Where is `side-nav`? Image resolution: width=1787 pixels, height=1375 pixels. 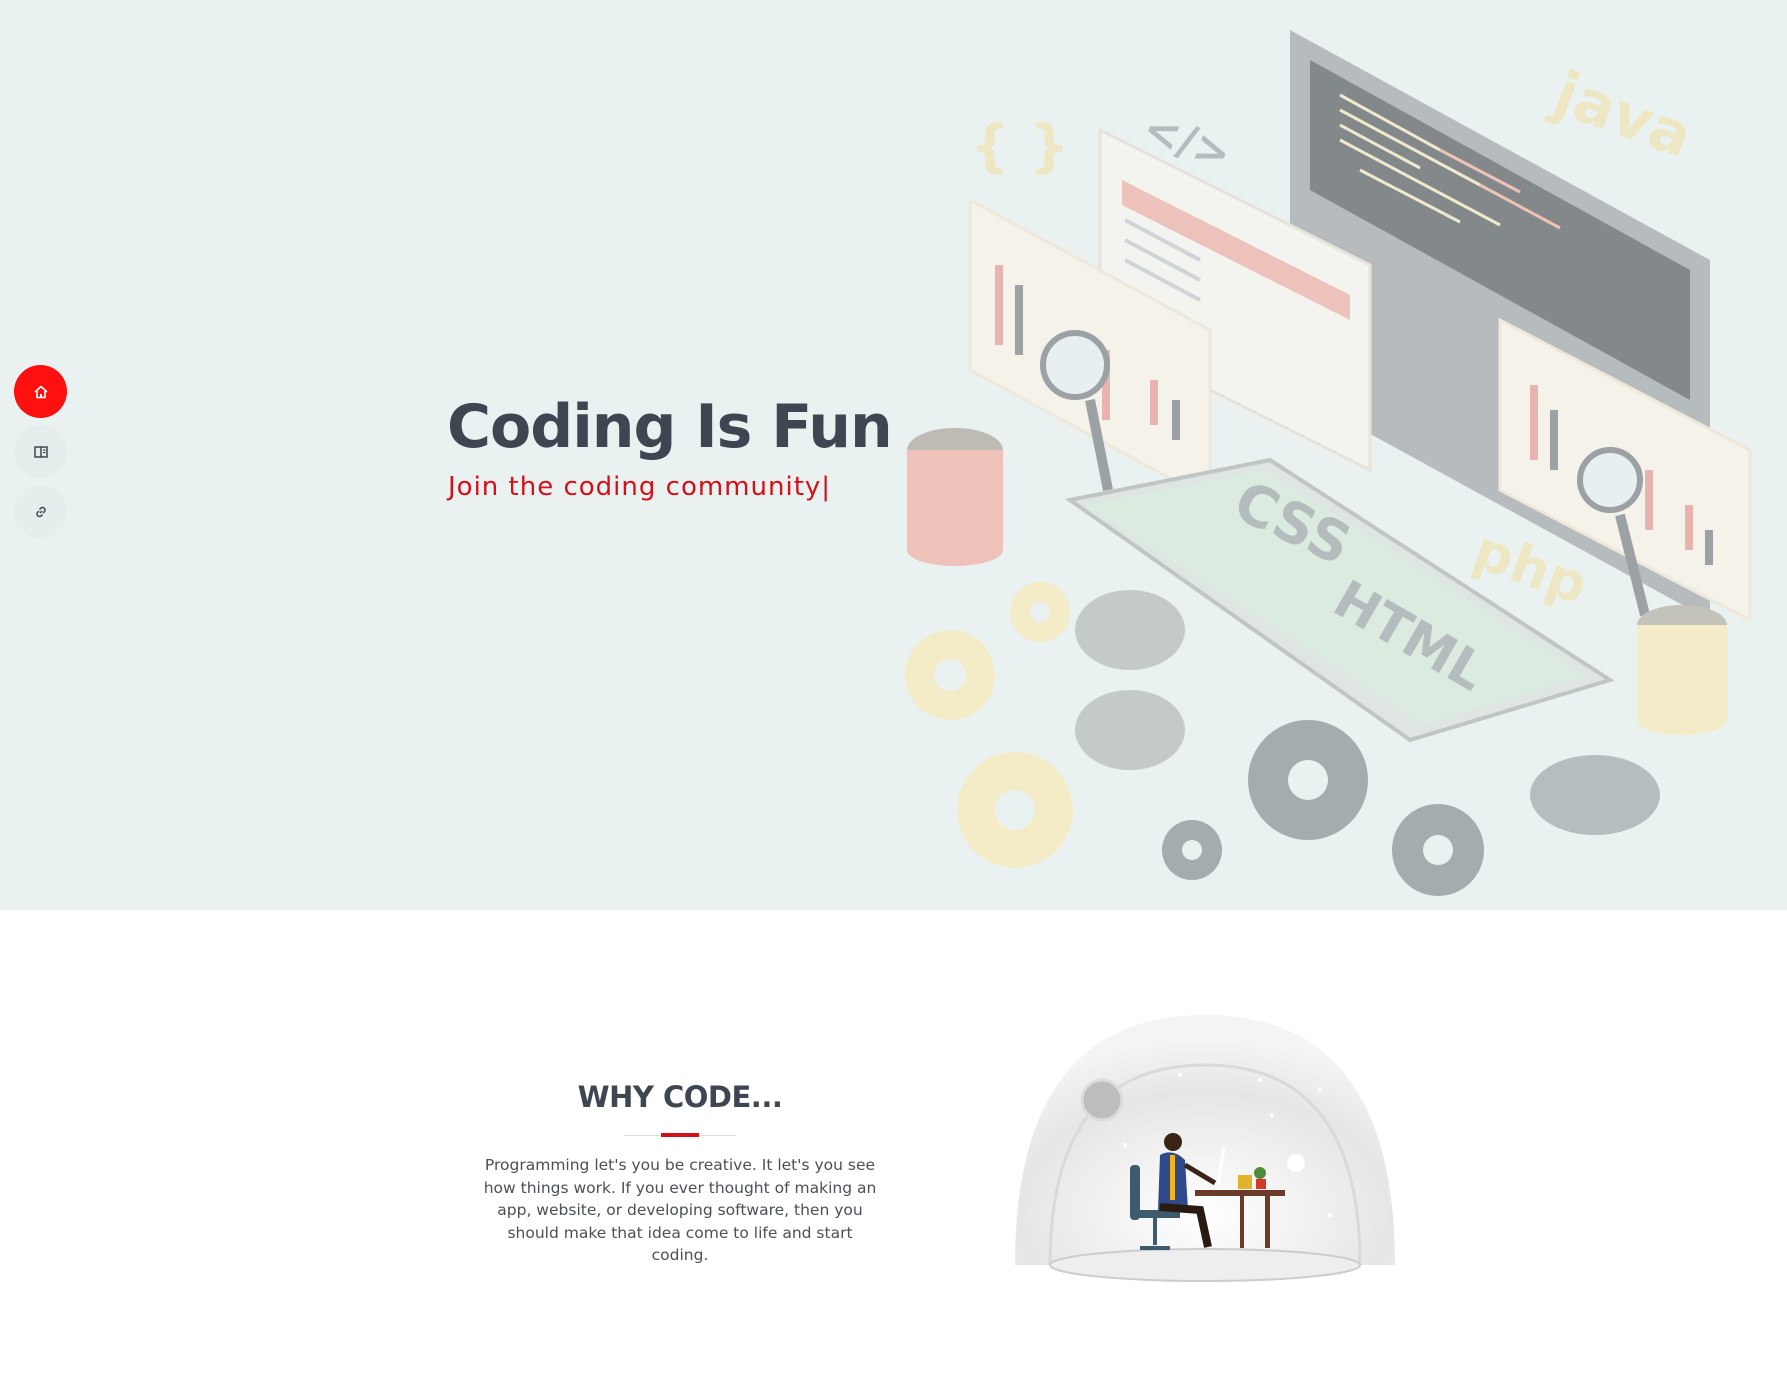
side-nav is located at coordinates (40, 455).